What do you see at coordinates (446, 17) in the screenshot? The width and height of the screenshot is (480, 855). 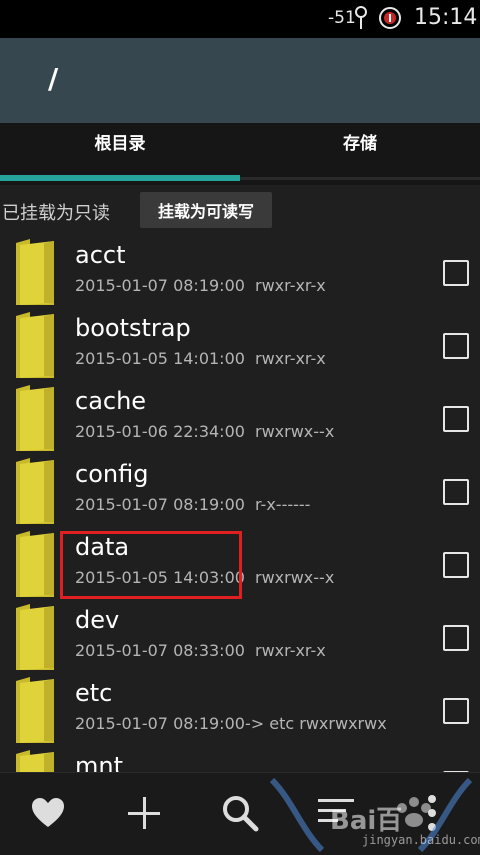 I see `clock: 15:14` at bounding box center [446, 17].